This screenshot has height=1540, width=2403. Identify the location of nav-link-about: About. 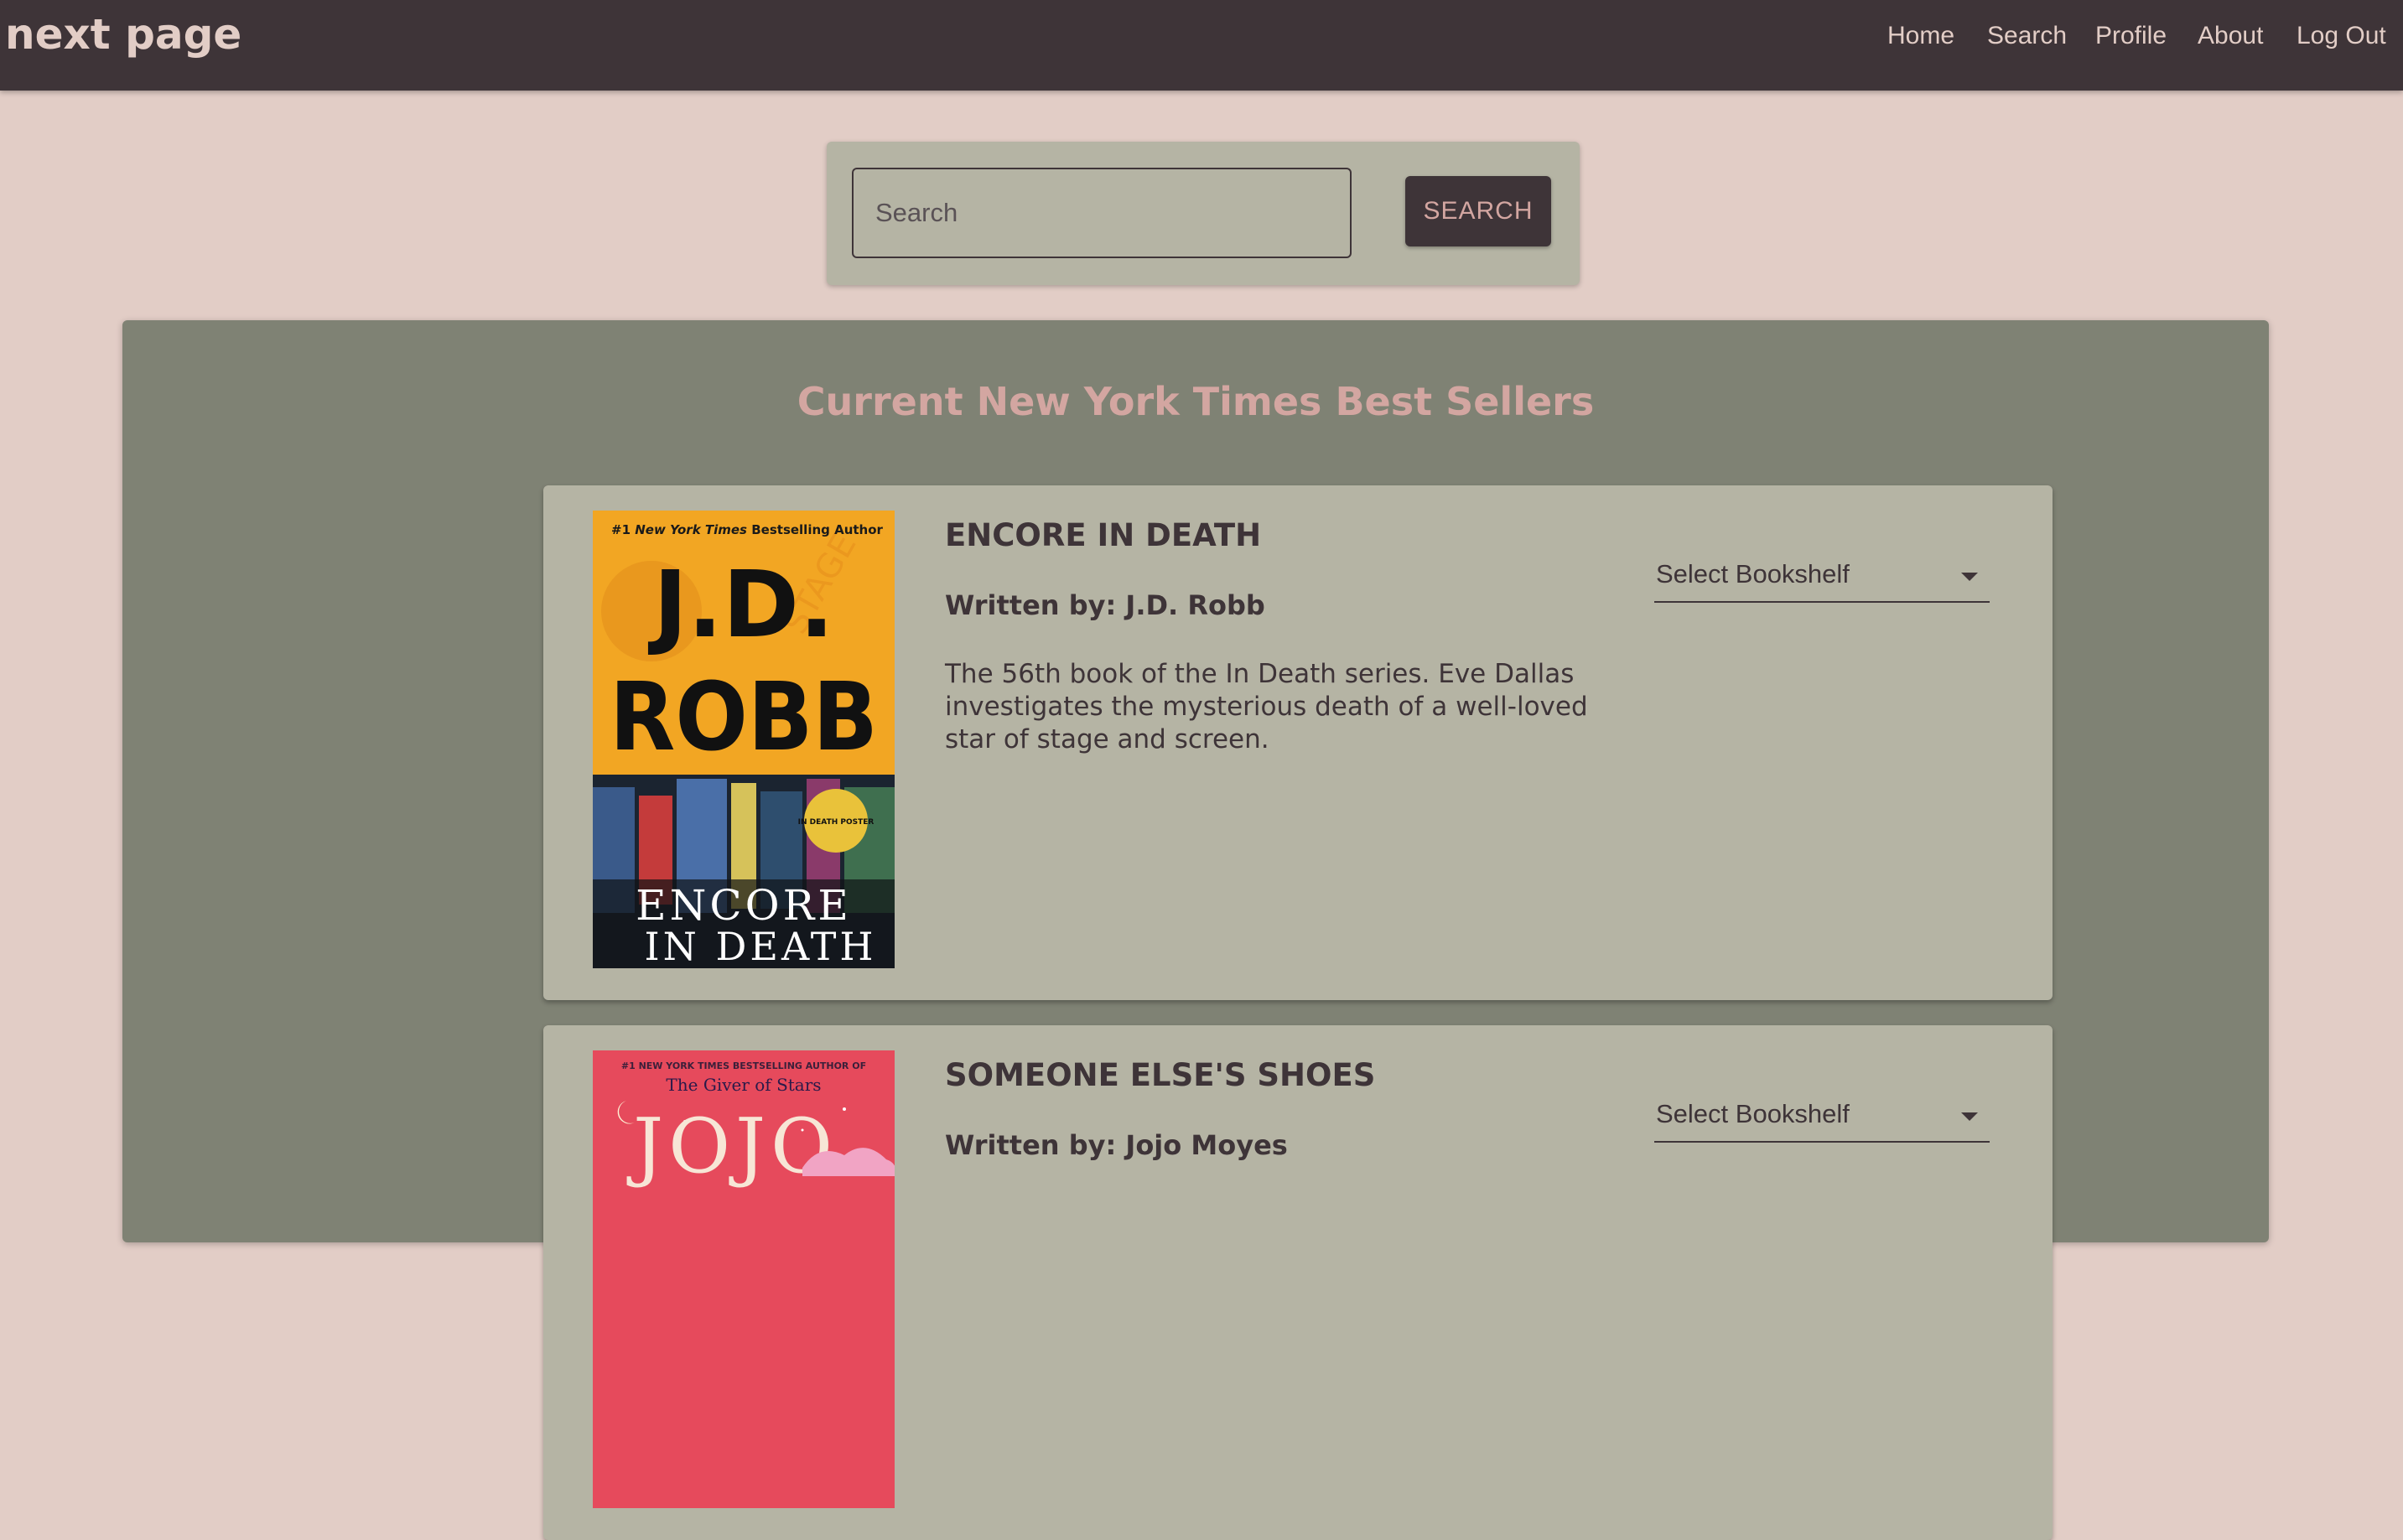
(2230, 36).